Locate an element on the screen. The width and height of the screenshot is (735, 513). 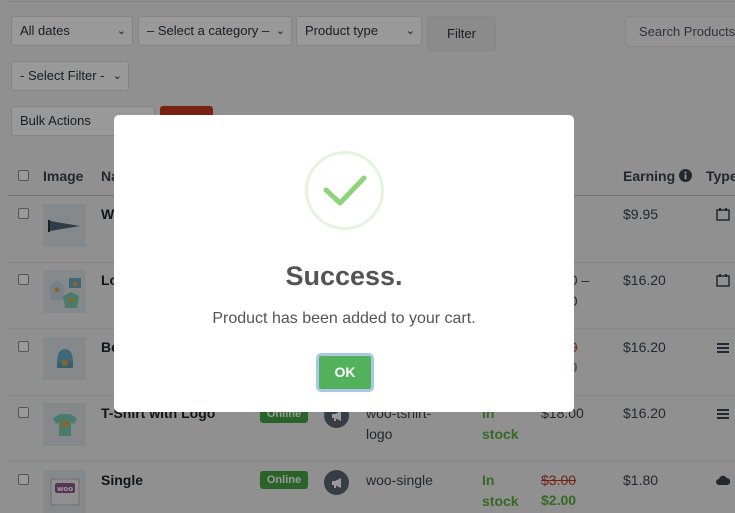
checkmark-icon is located at coordinates (345, 190).